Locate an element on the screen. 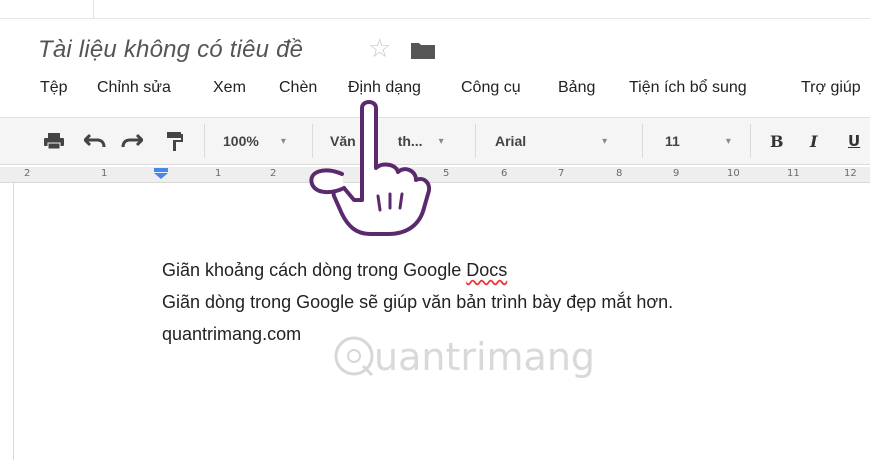  print-icon is located at coordinates (54, 141).